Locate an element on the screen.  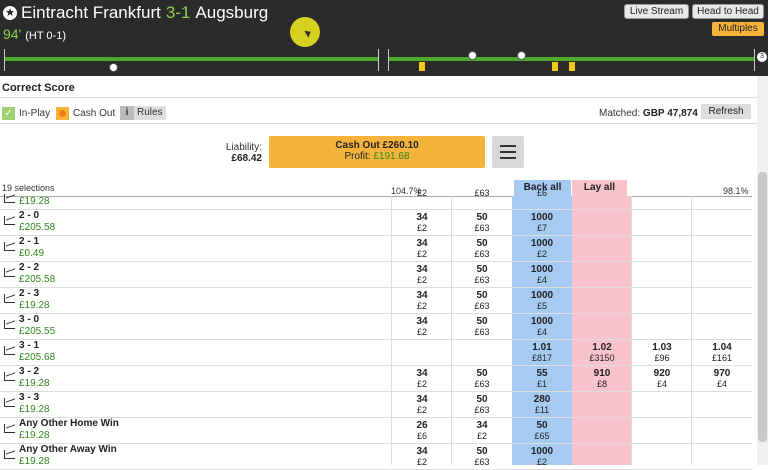
half-time-score: (HT 0-1) is located at coordinates (45, 36).